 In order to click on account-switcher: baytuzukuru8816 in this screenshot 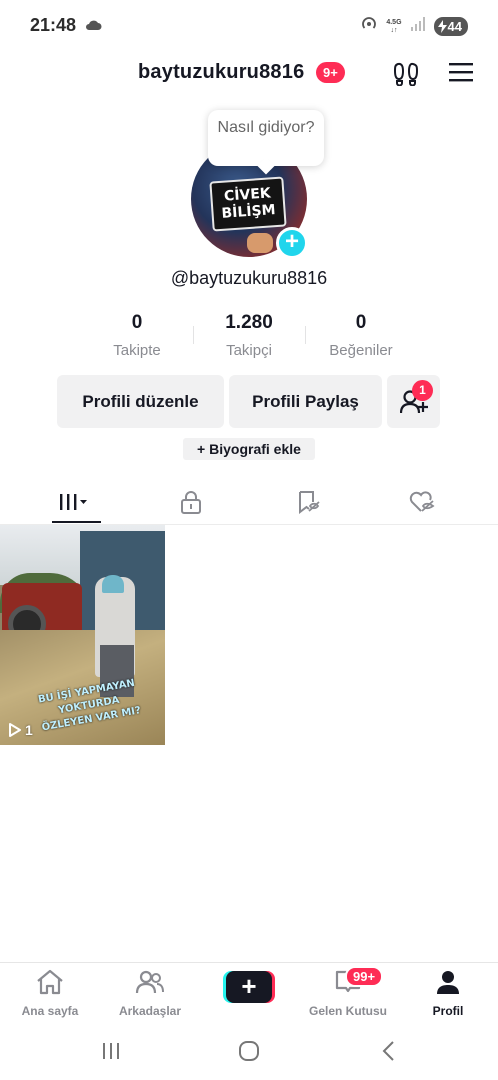, I will do `click(221, 72)`.